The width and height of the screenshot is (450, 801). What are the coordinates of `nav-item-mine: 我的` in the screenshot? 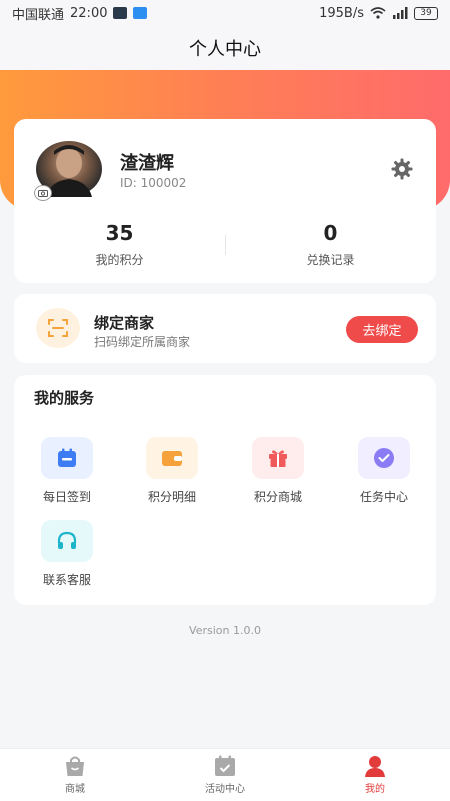 It's located at (375, 775).